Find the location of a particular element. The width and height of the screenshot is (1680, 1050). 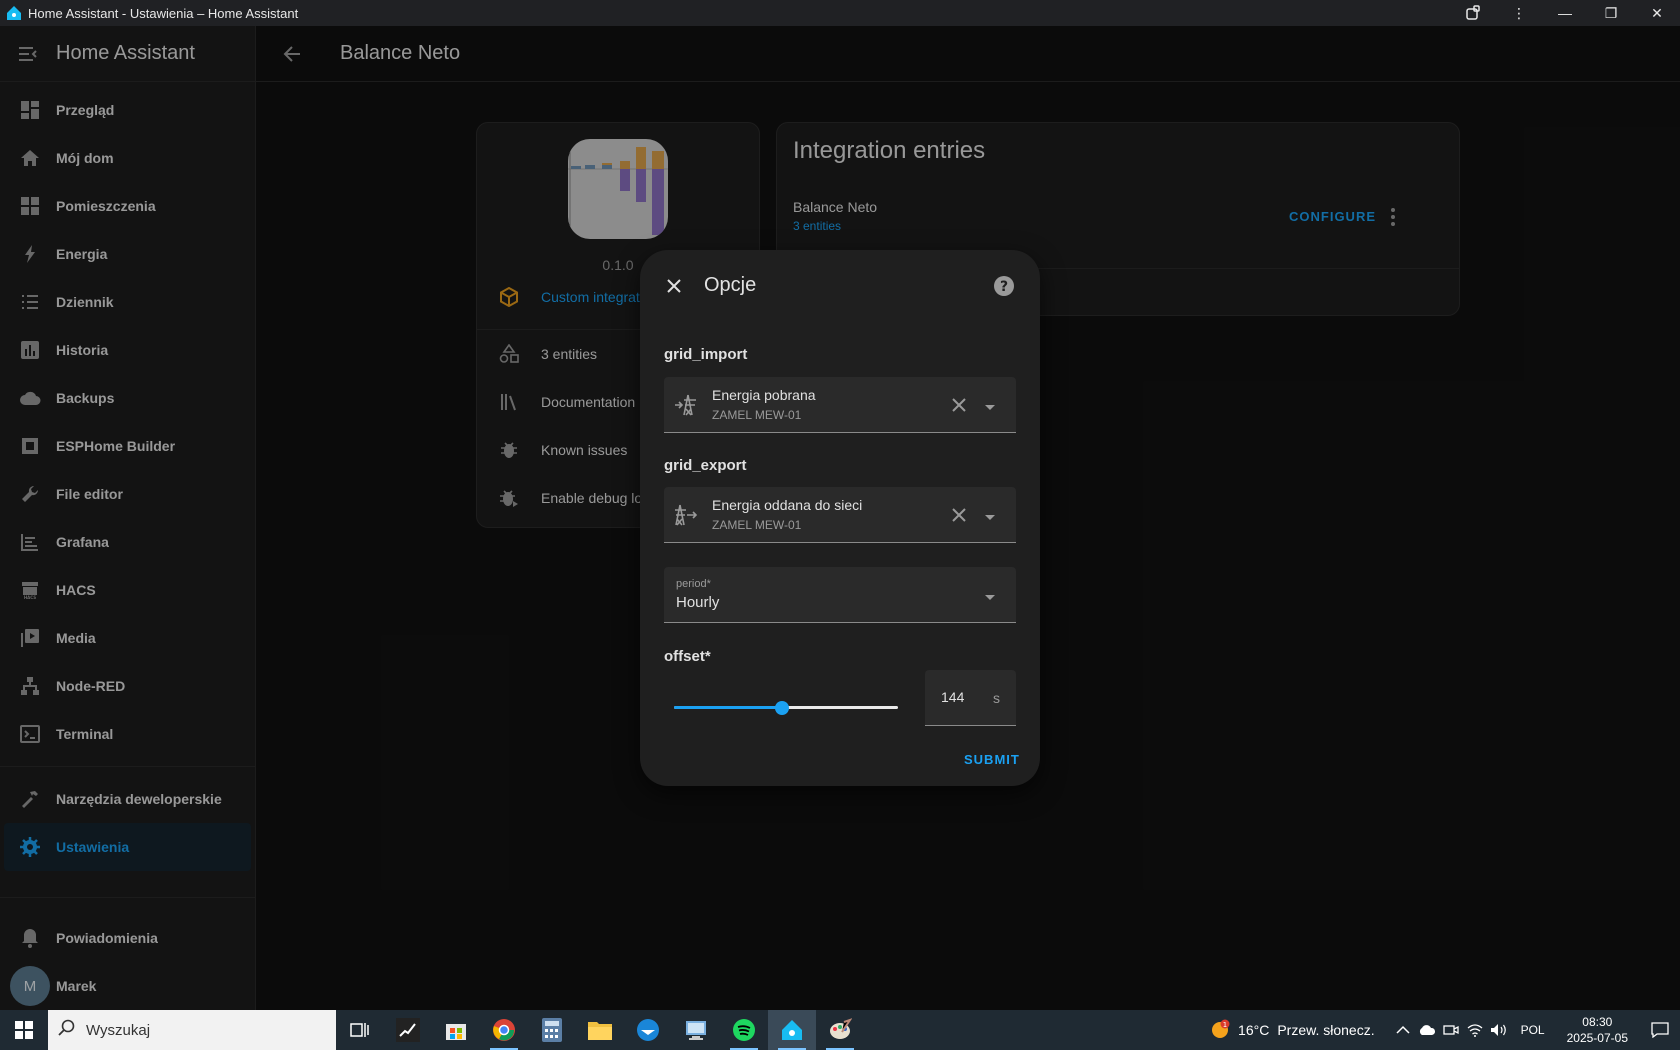

offset-unit: s is located at coordinates (996, 698).